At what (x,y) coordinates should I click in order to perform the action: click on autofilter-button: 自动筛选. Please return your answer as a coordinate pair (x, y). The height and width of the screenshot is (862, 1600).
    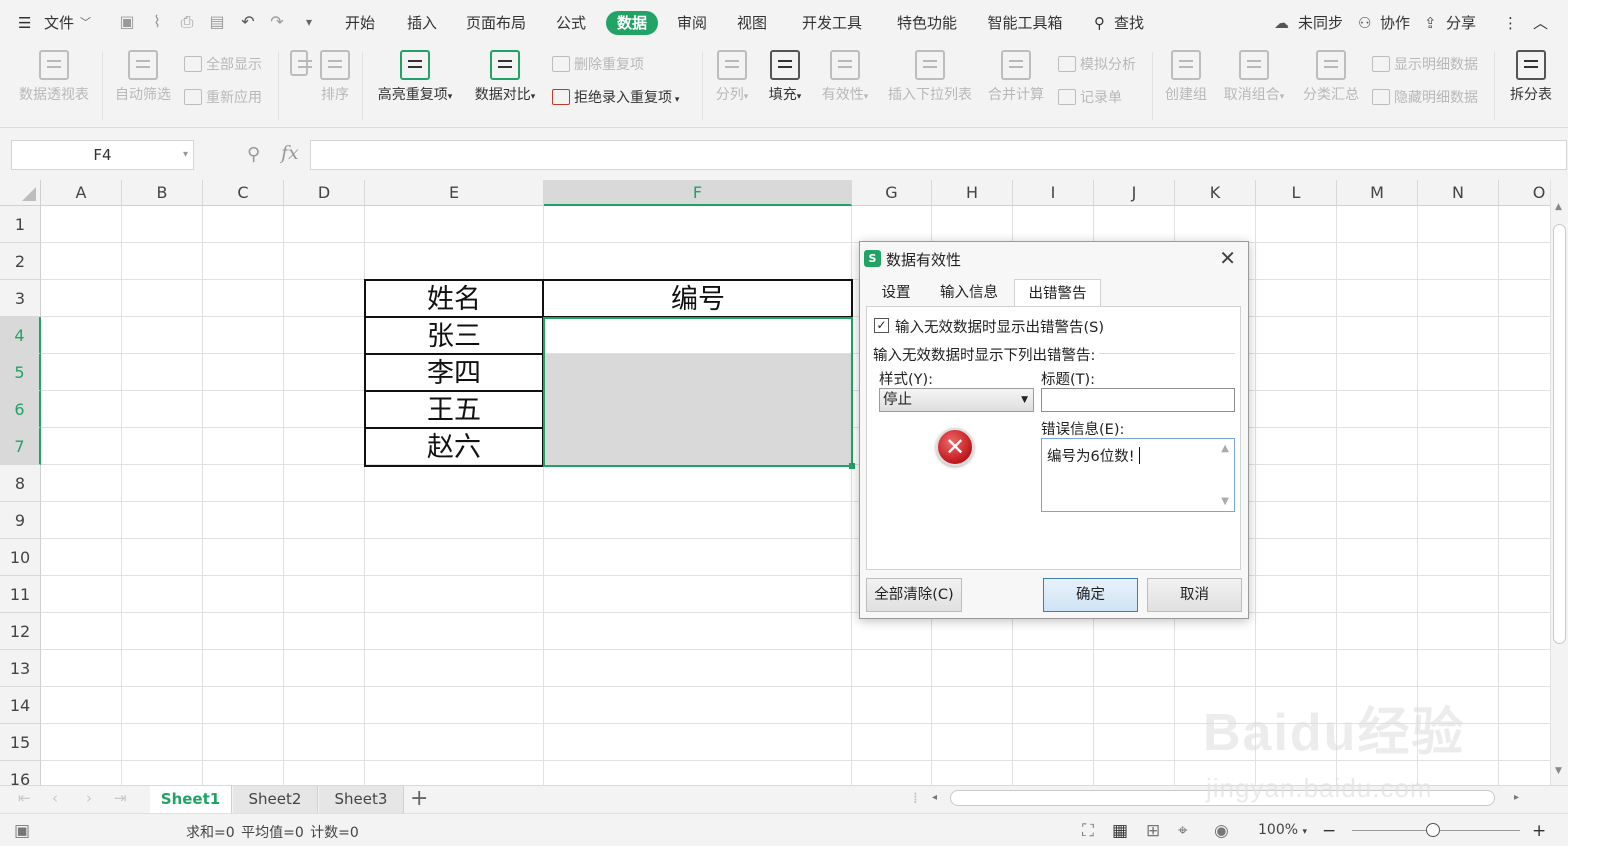
    Looking at the image, I should click on (143, 77).